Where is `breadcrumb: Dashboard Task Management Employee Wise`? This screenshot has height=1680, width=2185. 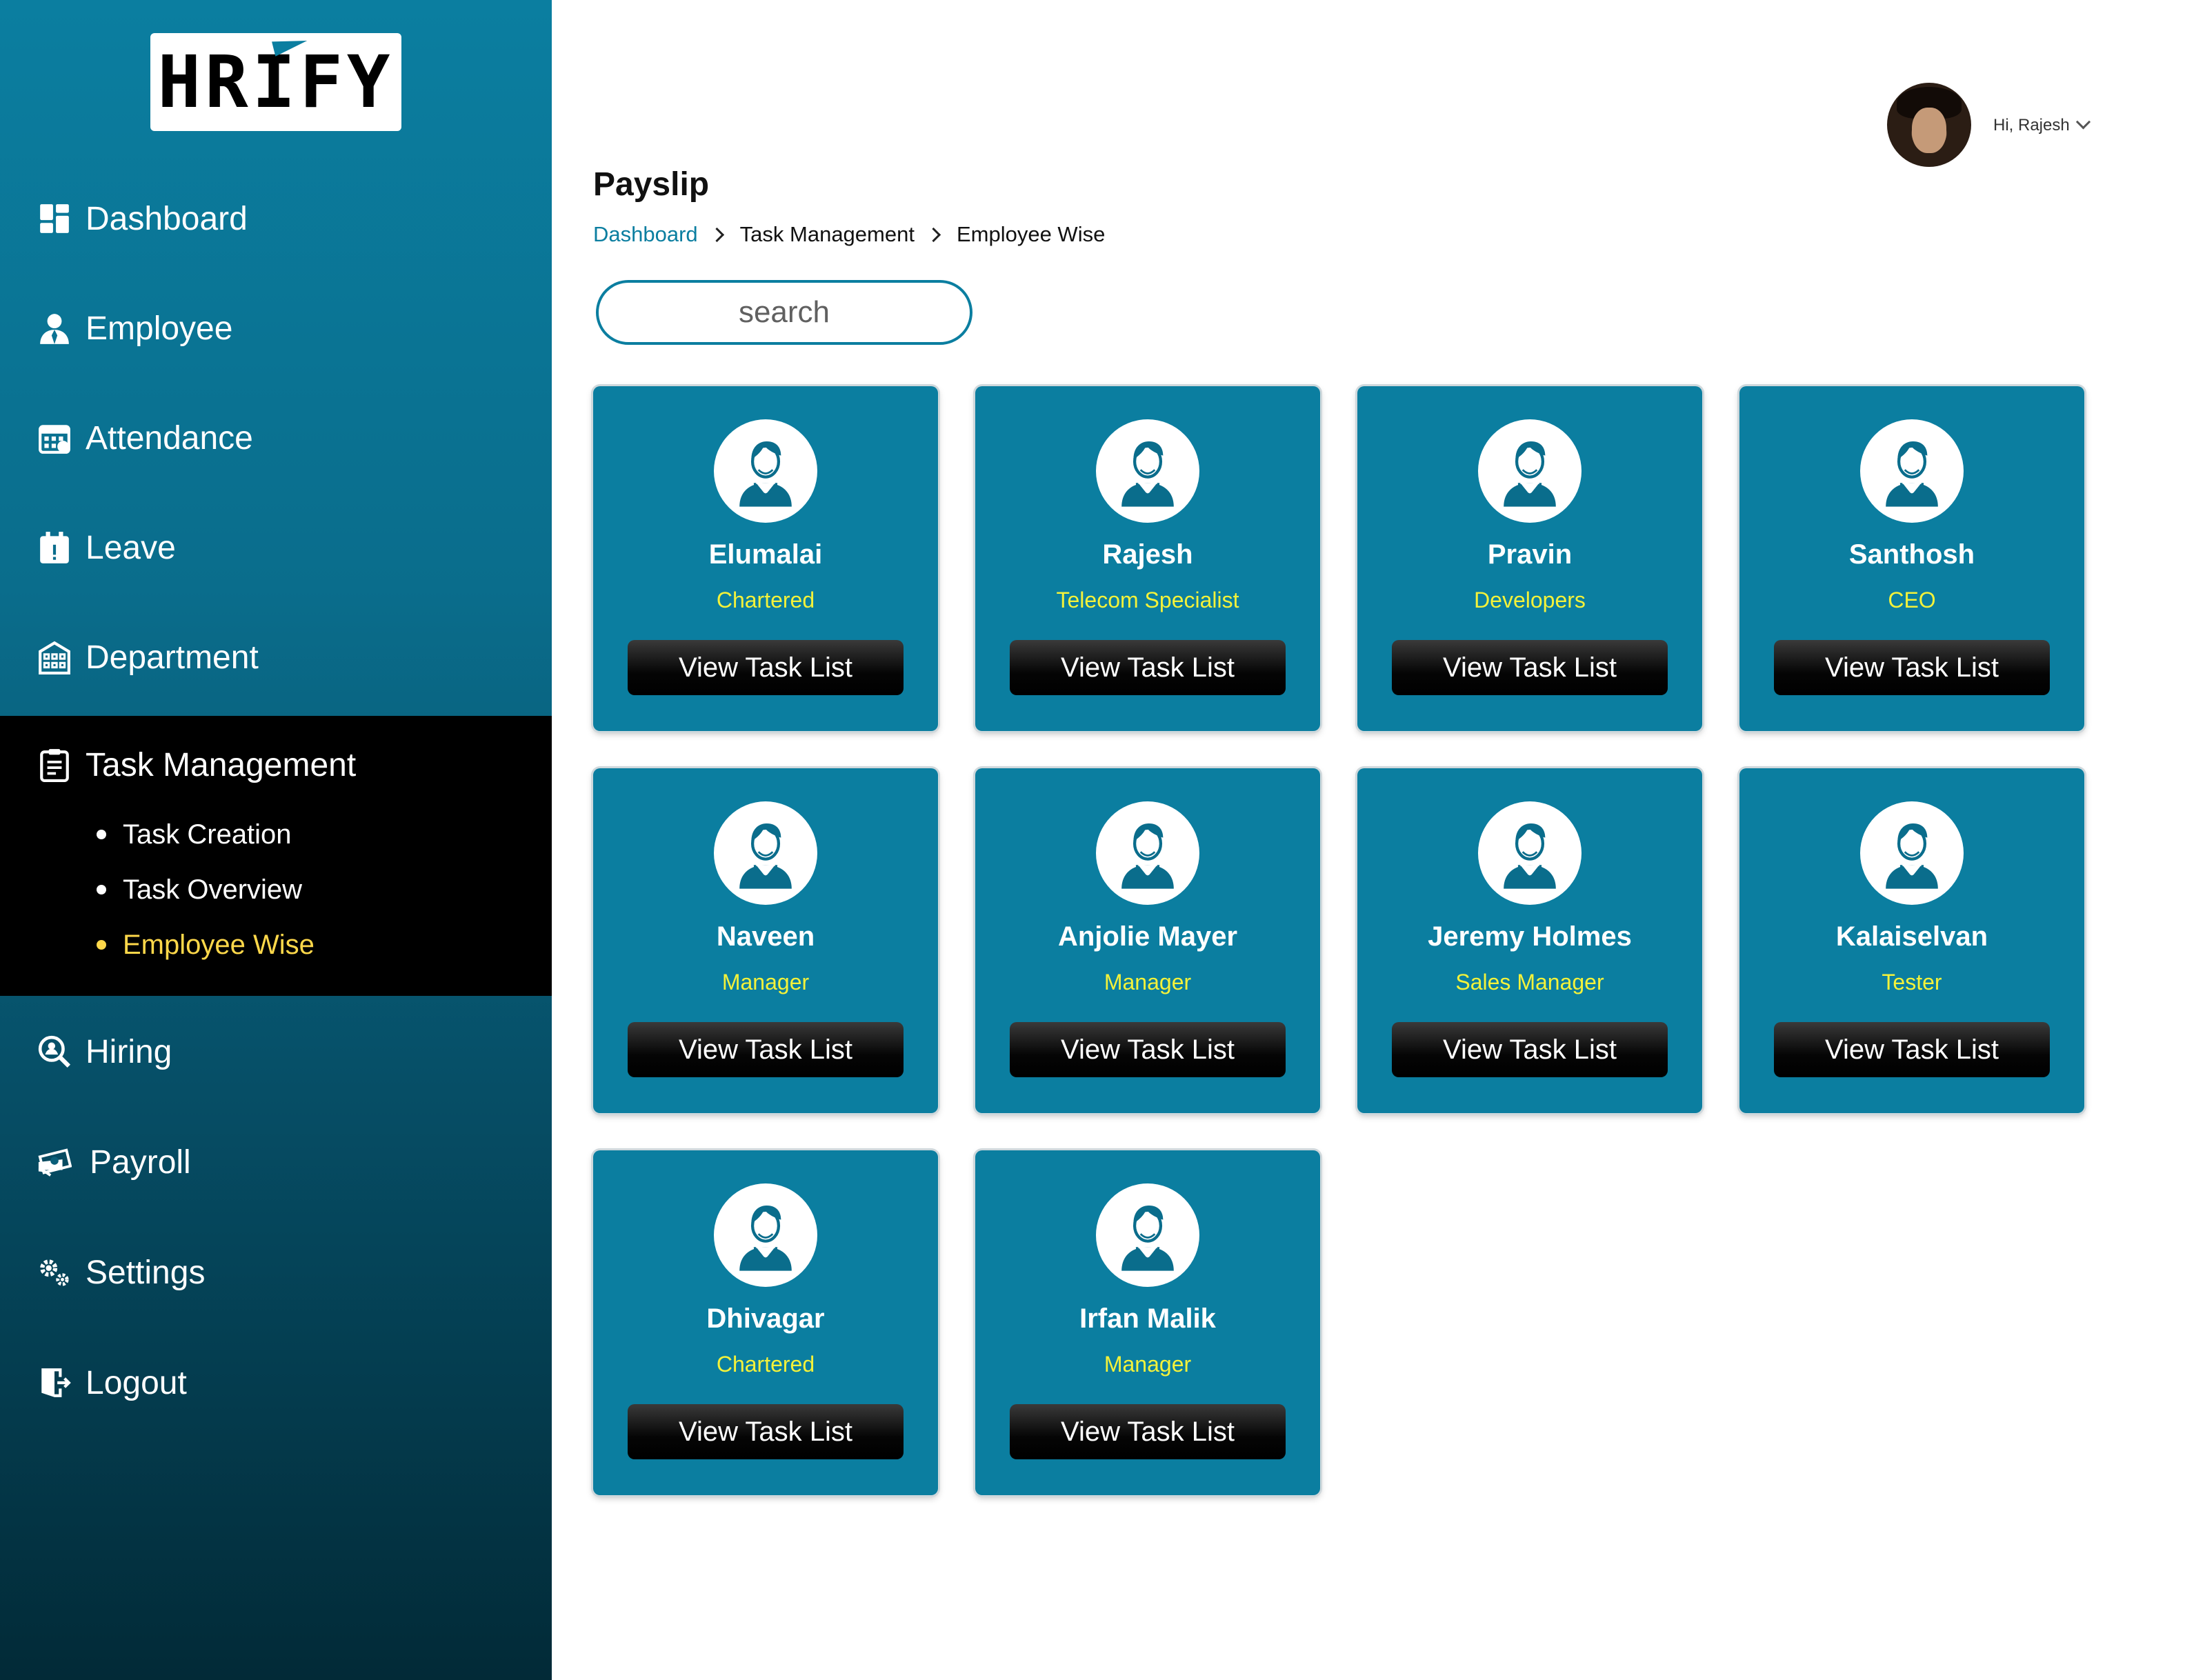 breadcrumb: Dashboard Task Management Employee Wise is located at coordinates (849, 234).